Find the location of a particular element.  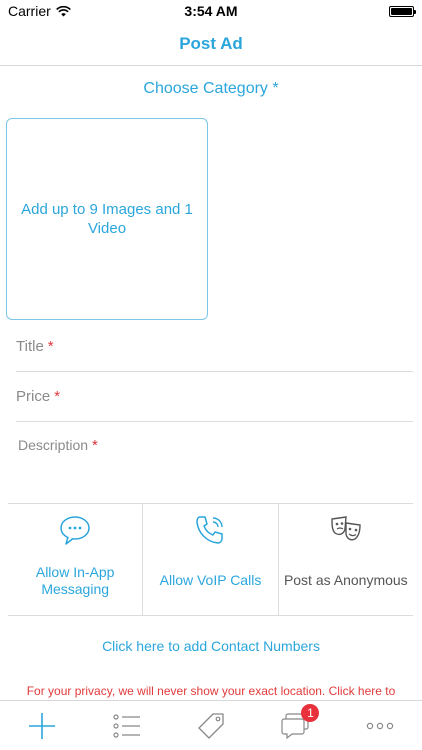

phone-icon is located at coordinates (210, 530).